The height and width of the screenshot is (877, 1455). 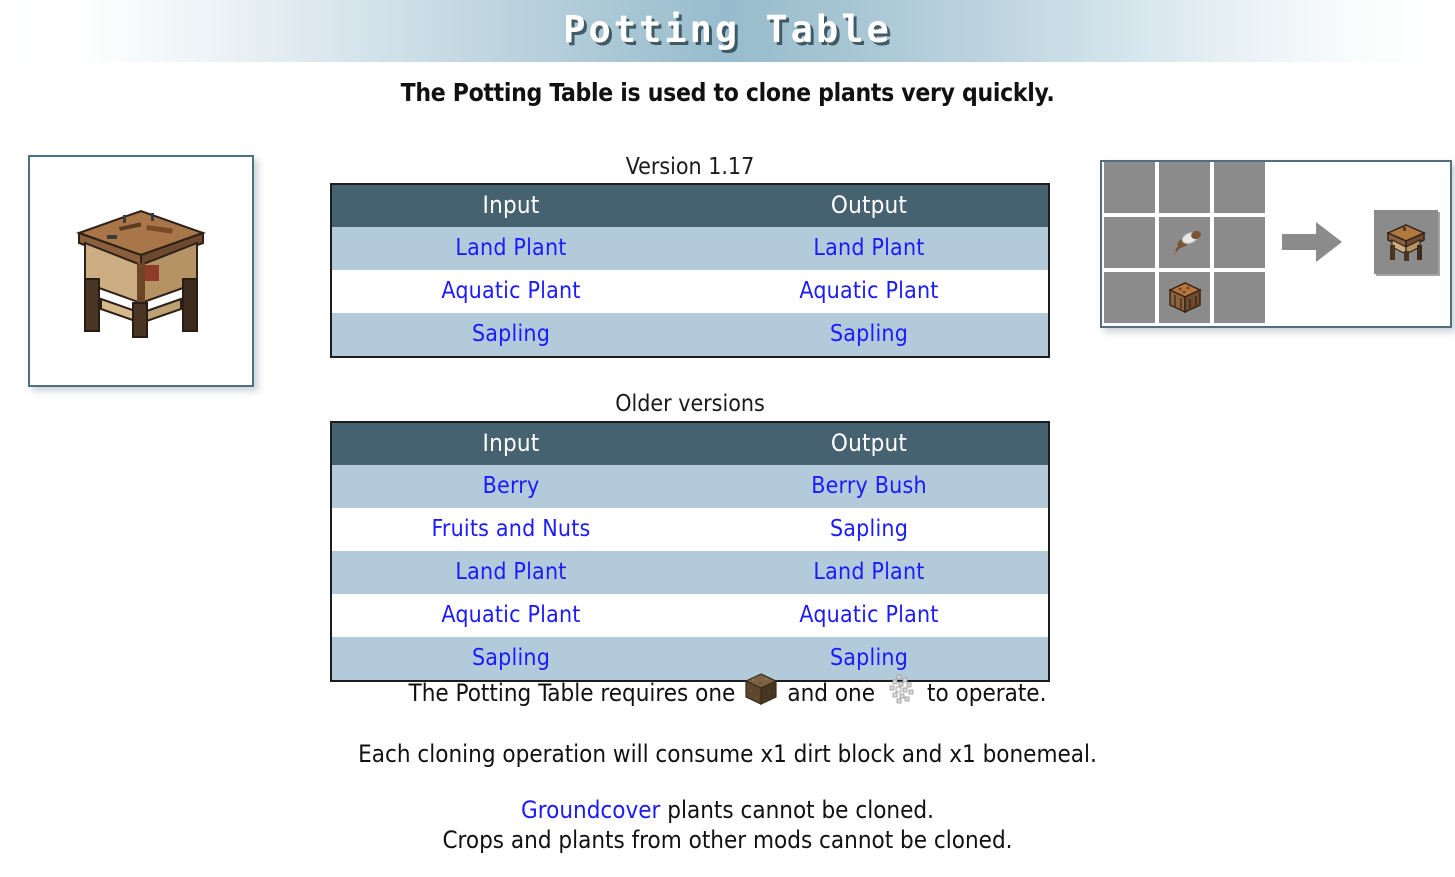 I want to click on dirt-block-icon, so click(x=761, y=692).